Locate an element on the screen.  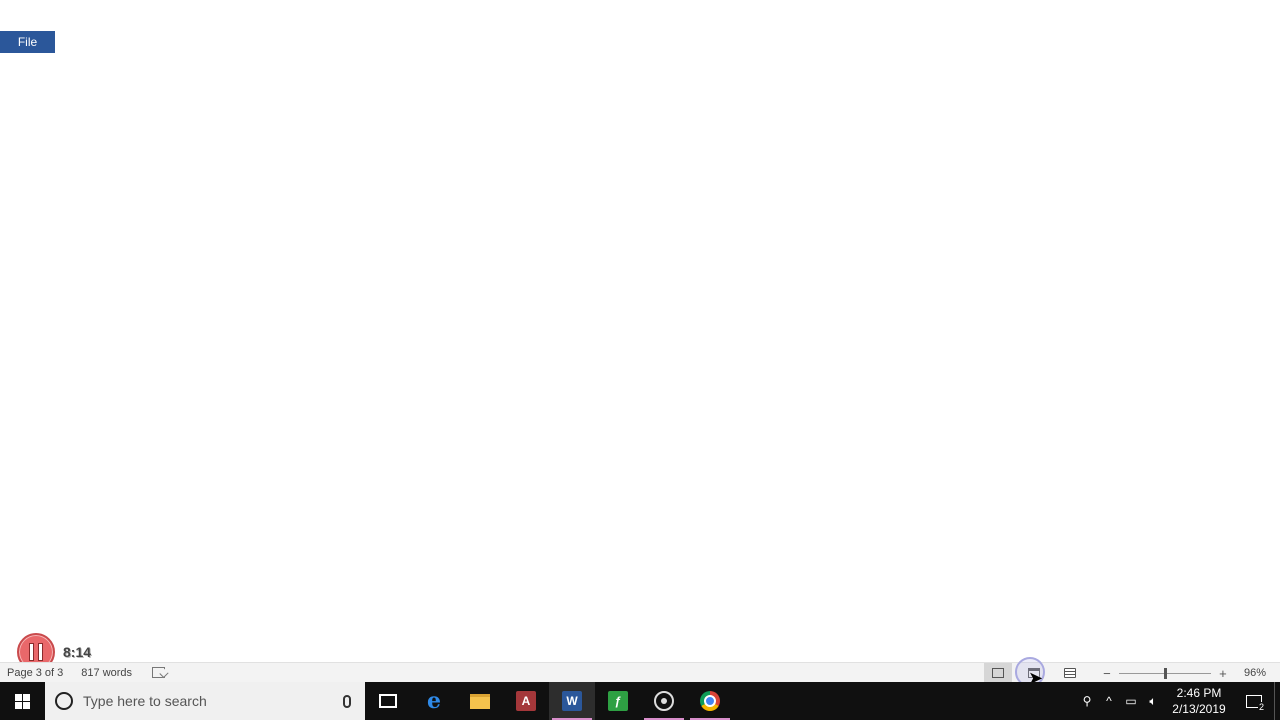
zoom-level: 96% is located at coordinates (1255, 673).